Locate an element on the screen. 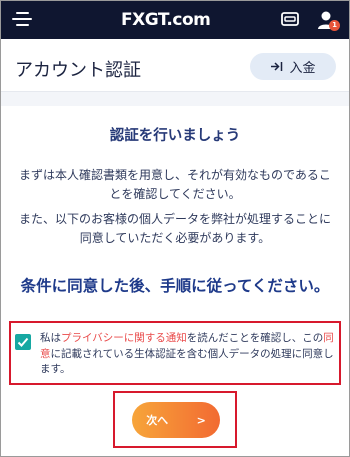 The image size is (350, 457). logo-part-fx: FX is located at coordinates (133, 20).